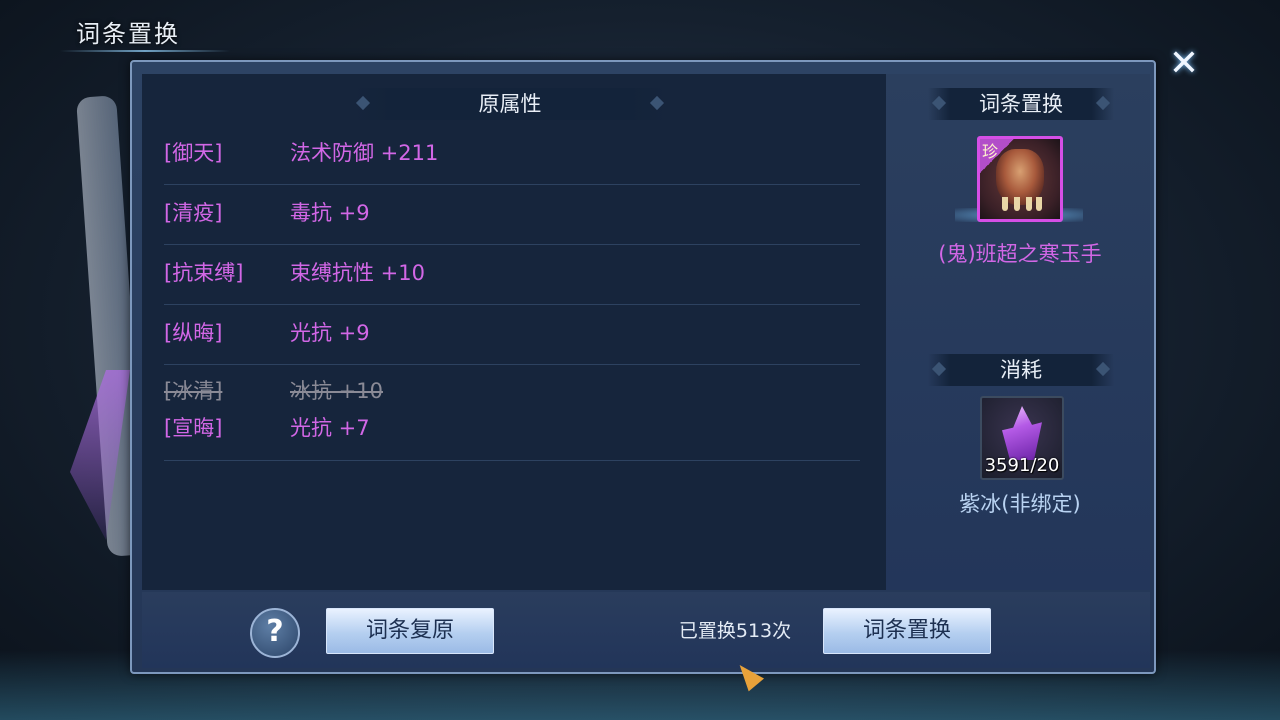 Image resolution: width=1280 pixels, height=720 pixels. What do you see at coordinates (193, 333) in the screenshot?
I see `attribute-key: [纵晦]` at bounding box center [193, 333].